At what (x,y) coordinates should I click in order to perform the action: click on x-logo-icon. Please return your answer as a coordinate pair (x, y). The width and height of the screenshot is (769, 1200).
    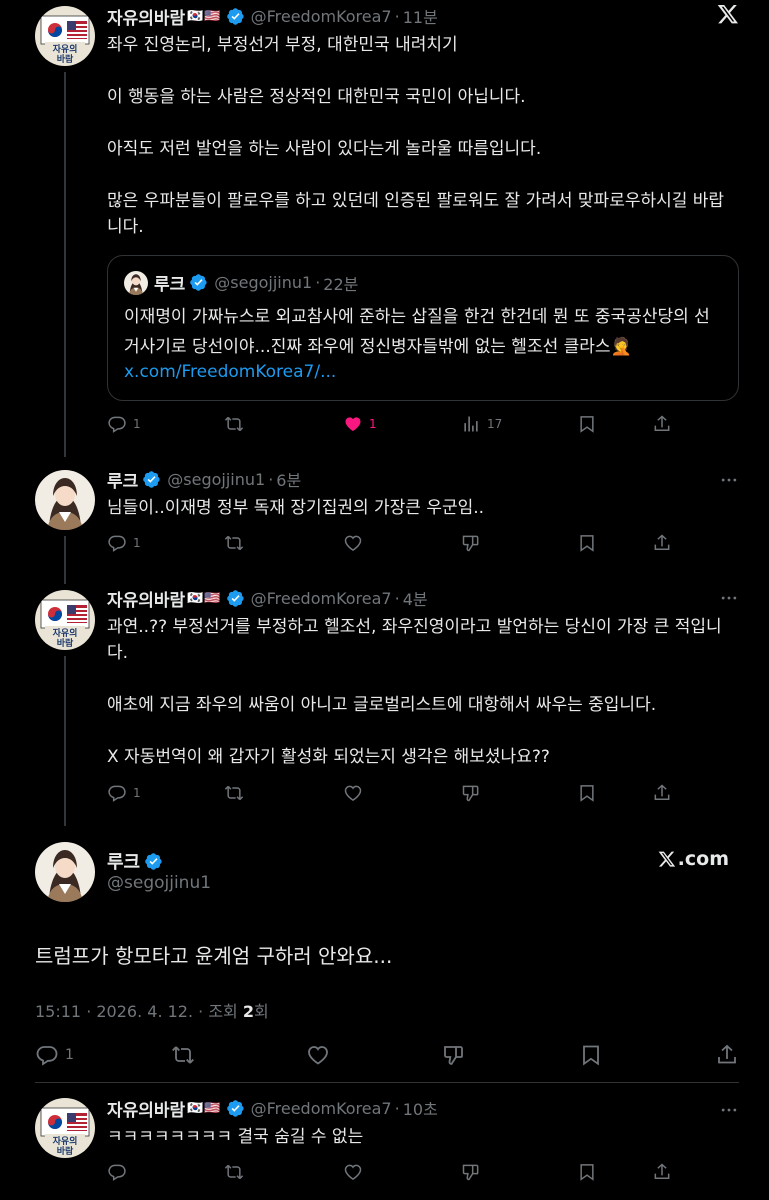
    Looking at the image, I should click on (728, 14).